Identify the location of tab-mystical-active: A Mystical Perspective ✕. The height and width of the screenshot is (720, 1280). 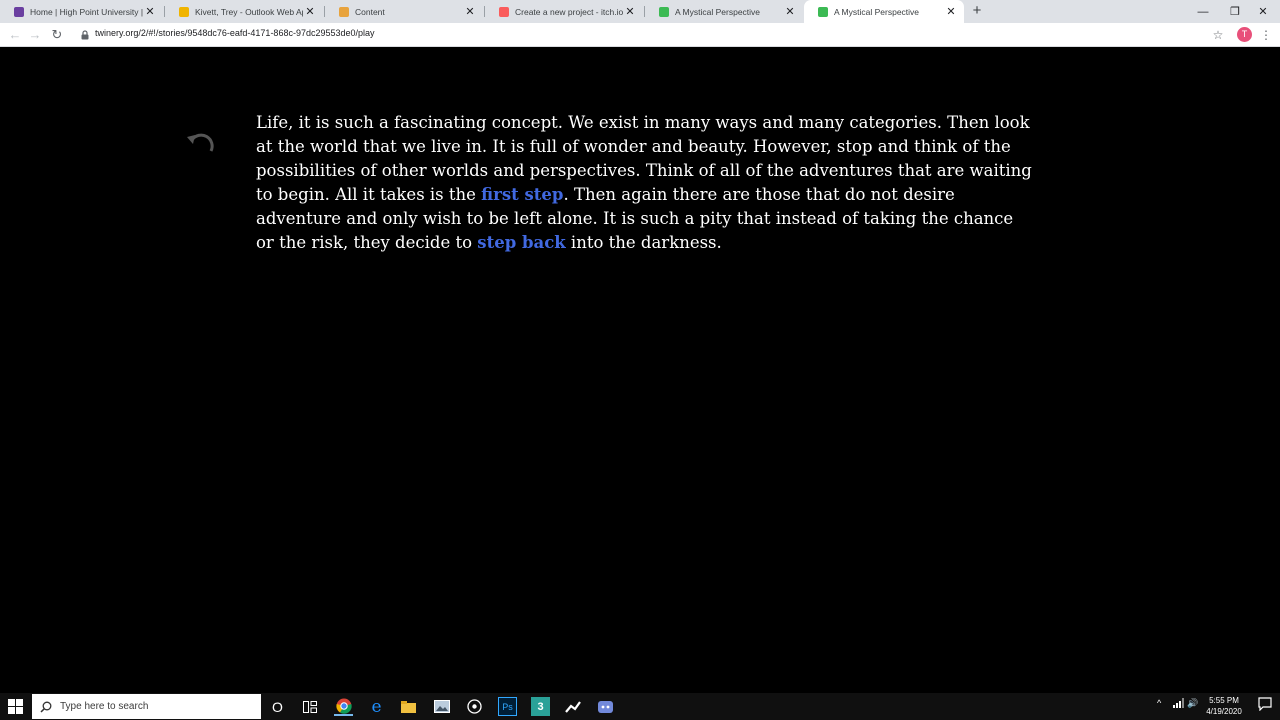
(884, 11).